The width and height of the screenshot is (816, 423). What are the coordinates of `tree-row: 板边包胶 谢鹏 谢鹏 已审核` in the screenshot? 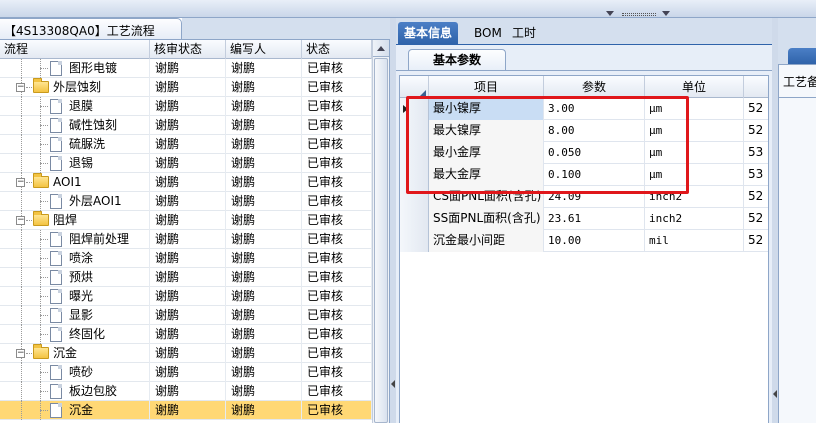 It's located at (186, 391).